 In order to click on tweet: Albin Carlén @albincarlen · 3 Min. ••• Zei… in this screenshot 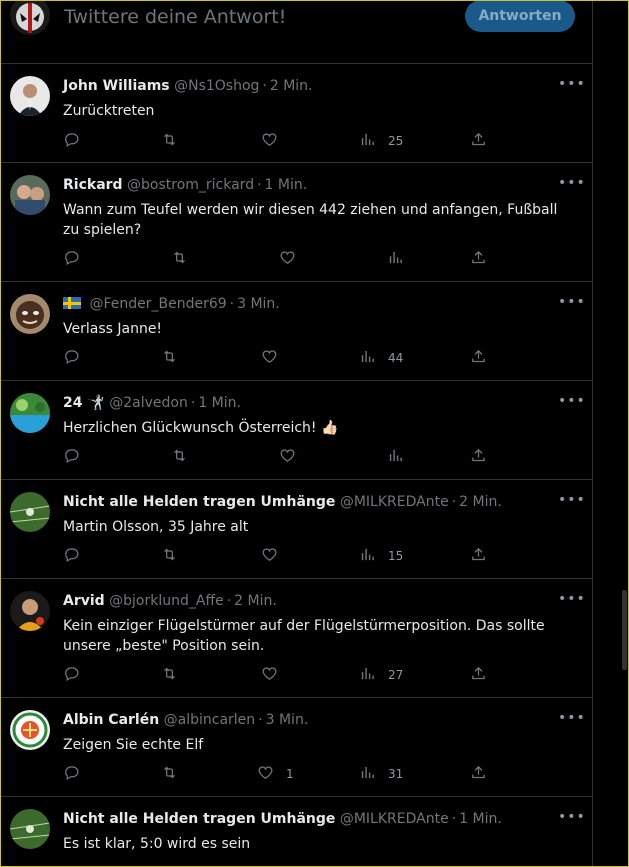, I will do `click(297, 747)`.